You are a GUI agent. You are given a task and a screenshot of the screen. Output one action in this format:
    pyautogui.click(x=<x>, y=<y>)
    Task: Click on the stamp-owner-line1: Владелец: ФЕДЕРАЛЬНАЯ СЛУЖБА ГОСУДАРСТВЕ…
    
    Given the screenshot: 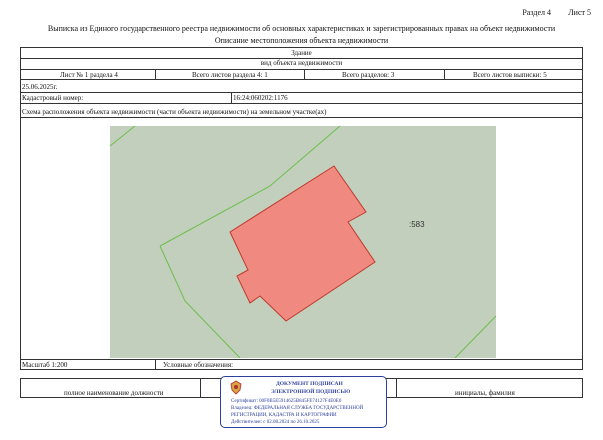 What is the action you would take?
    pyautogui.click(x=297, y=408)
    